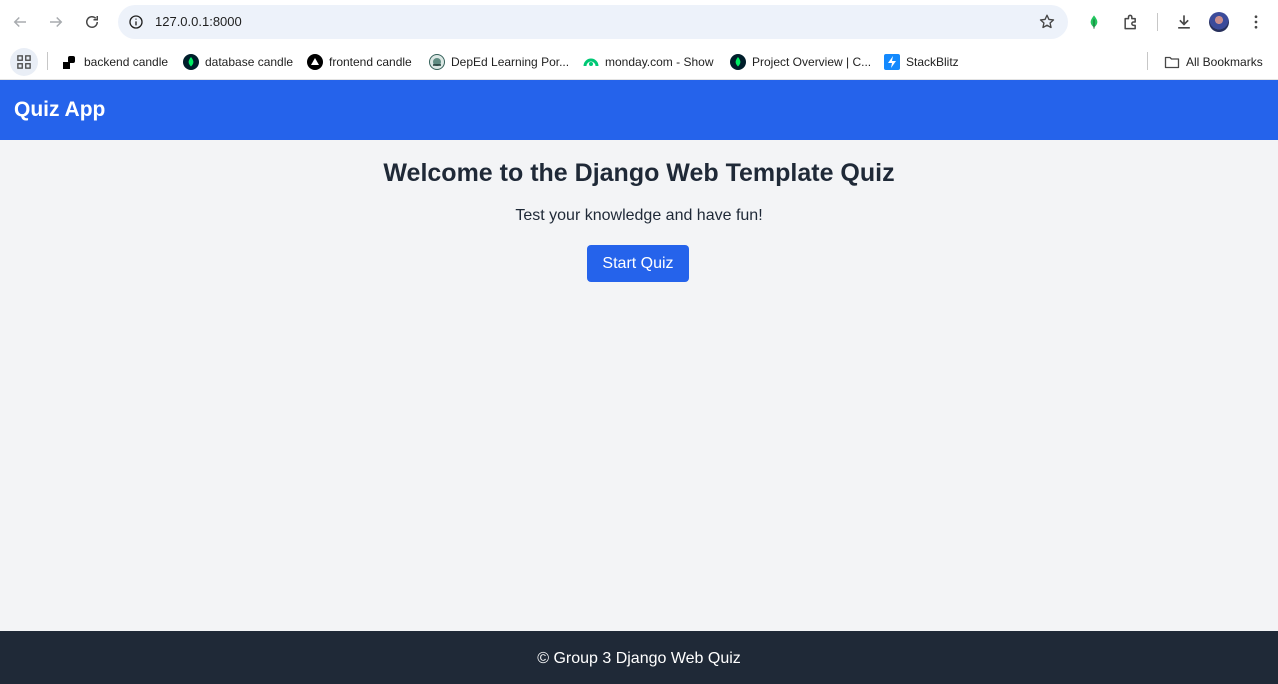 Image resolution: width=1278 pixels, height=684 pixels. I want to click on stackblitz-bolt-icon, so click(892, 62).